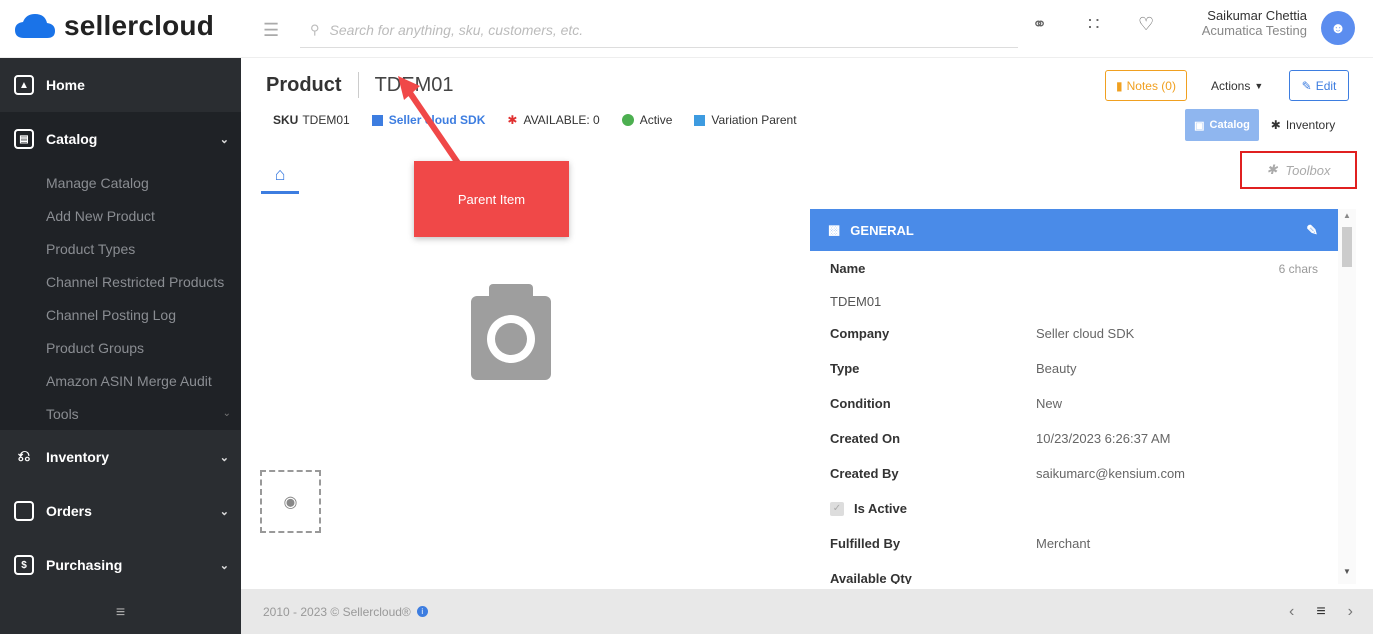 The height and width of the screenshot is (634, 1373). I want to click on scroll-thumb, so click(1347, 247).